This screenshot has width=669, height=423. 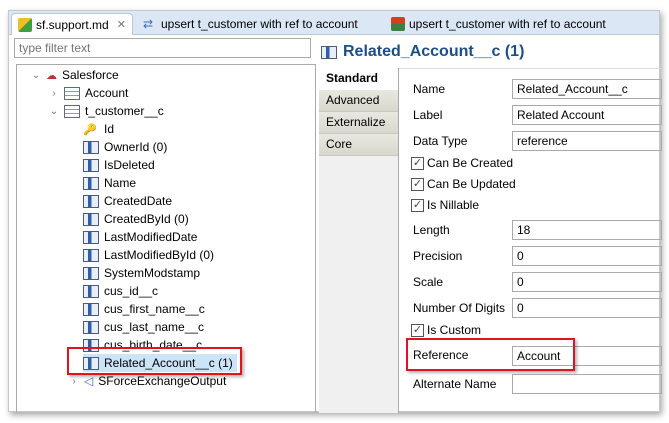 What do you see at coordinates (121, 24) in the screenshot?
I see `close-icon: ✕` at bounding box center [121, 24].